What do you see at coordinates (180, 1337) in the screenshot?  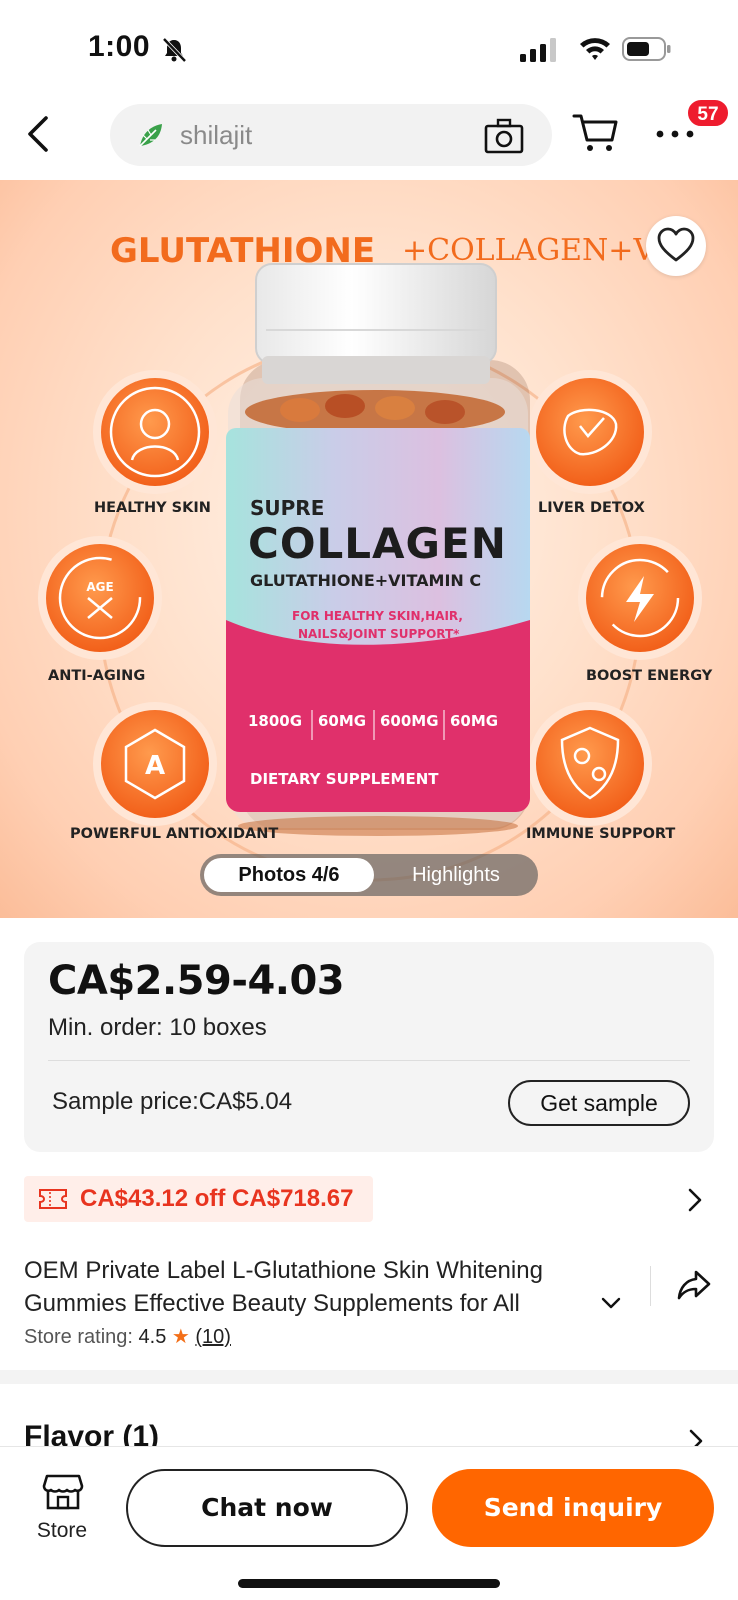 I see `star-icon: ★` at bounding box center [180, 1337].